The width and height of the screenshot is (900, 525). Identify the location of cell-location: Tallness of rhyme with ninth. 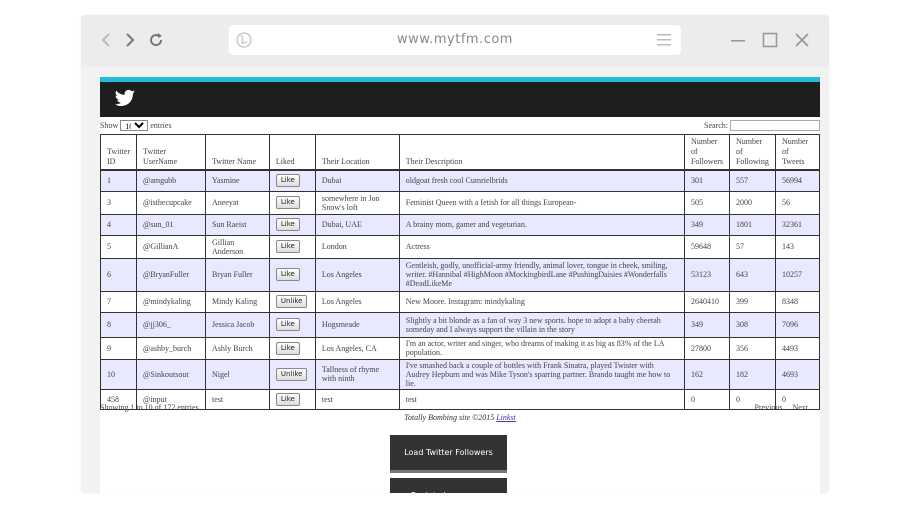
(357, 374).